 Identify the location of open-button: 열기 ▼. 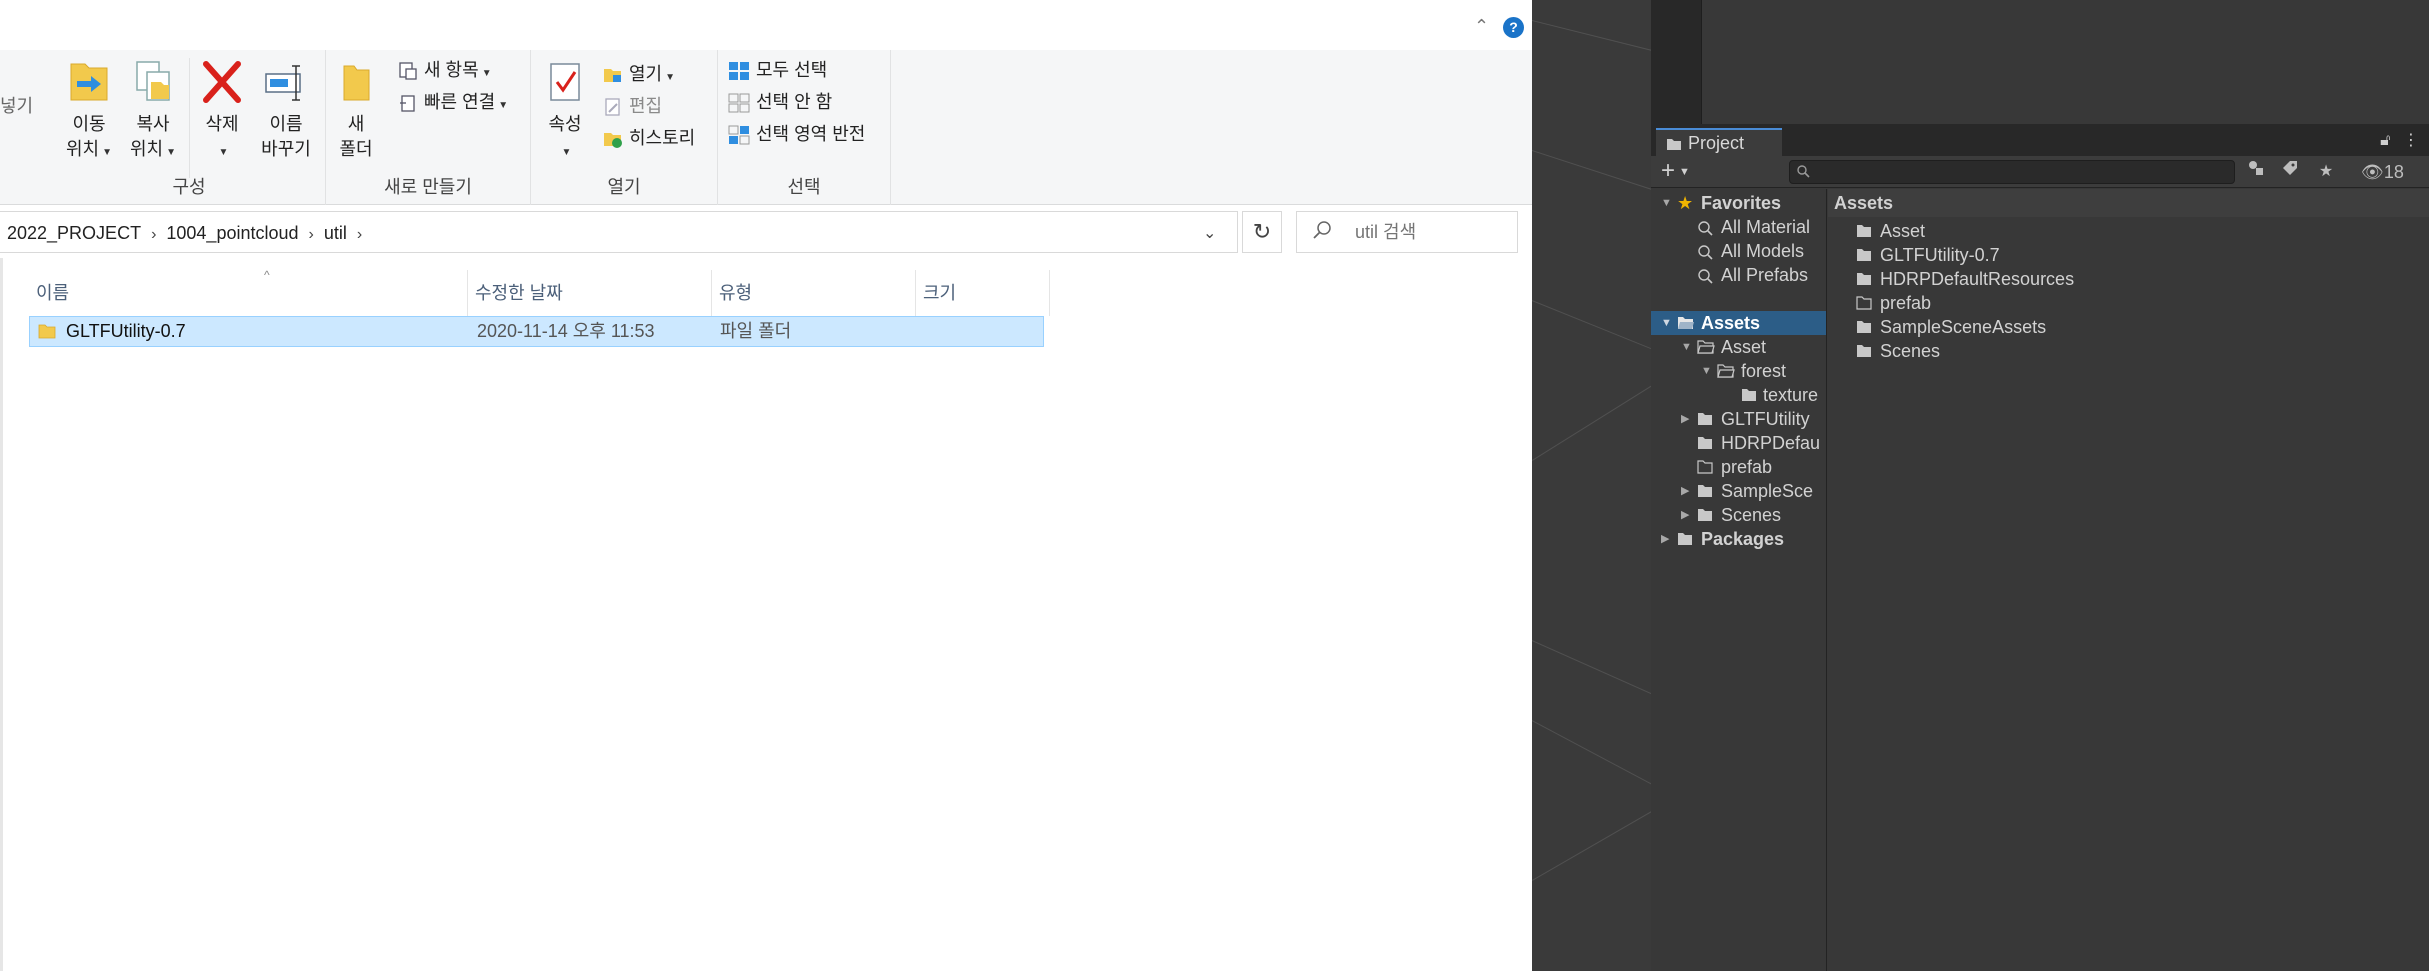
(639, 74).